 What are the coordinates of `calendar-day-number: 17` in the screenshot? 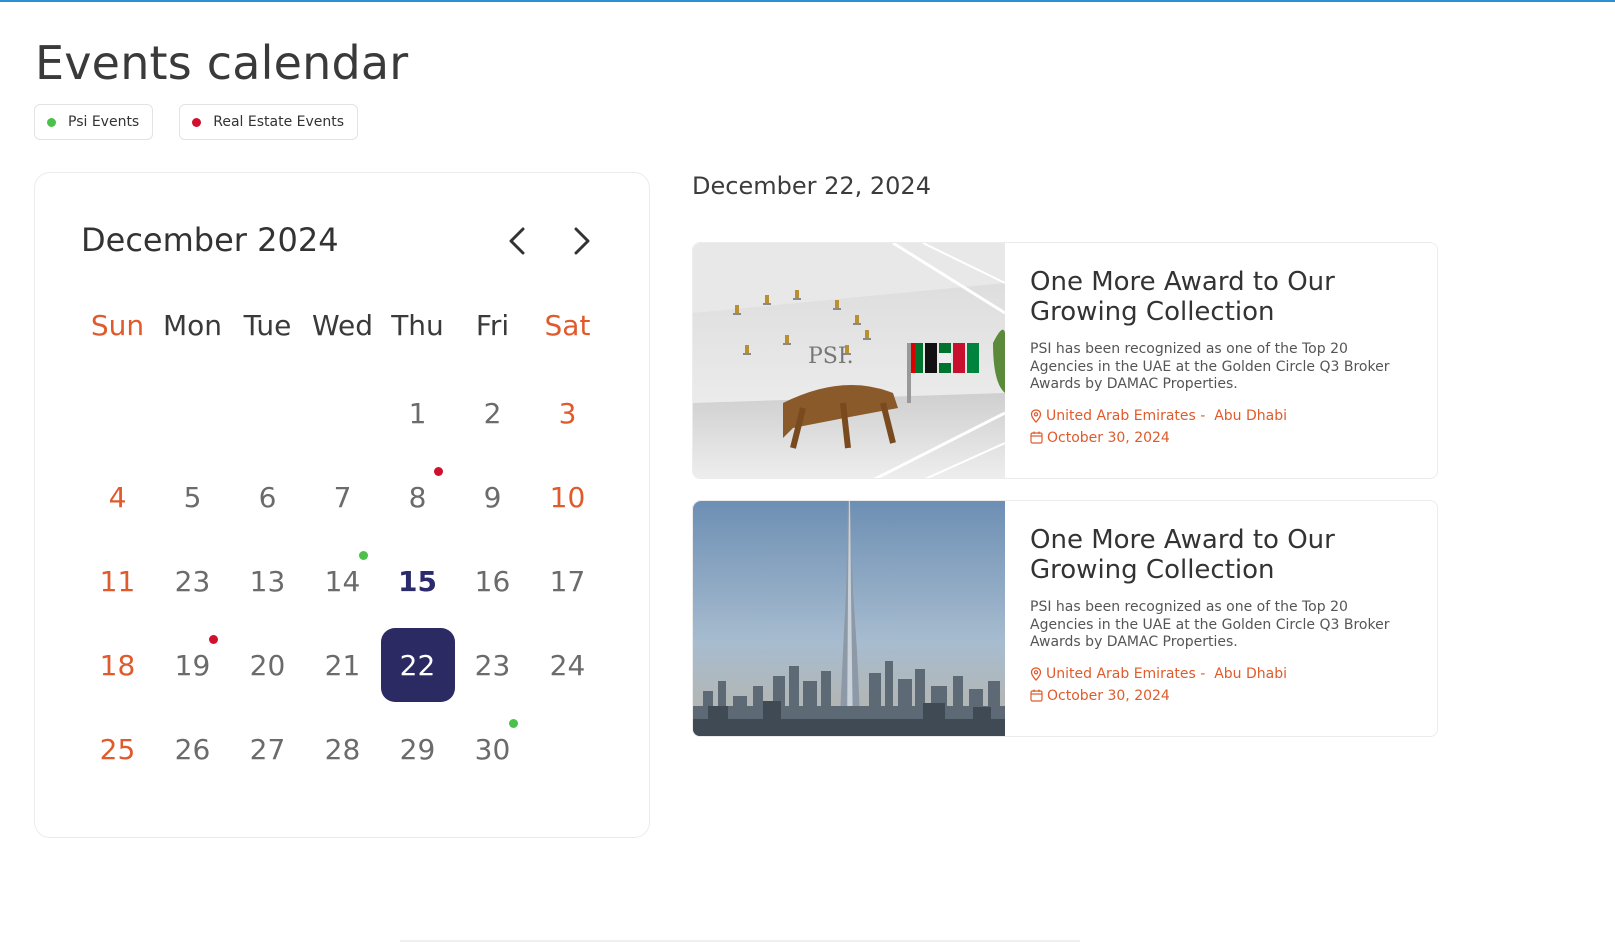 It's located at (567, 581).